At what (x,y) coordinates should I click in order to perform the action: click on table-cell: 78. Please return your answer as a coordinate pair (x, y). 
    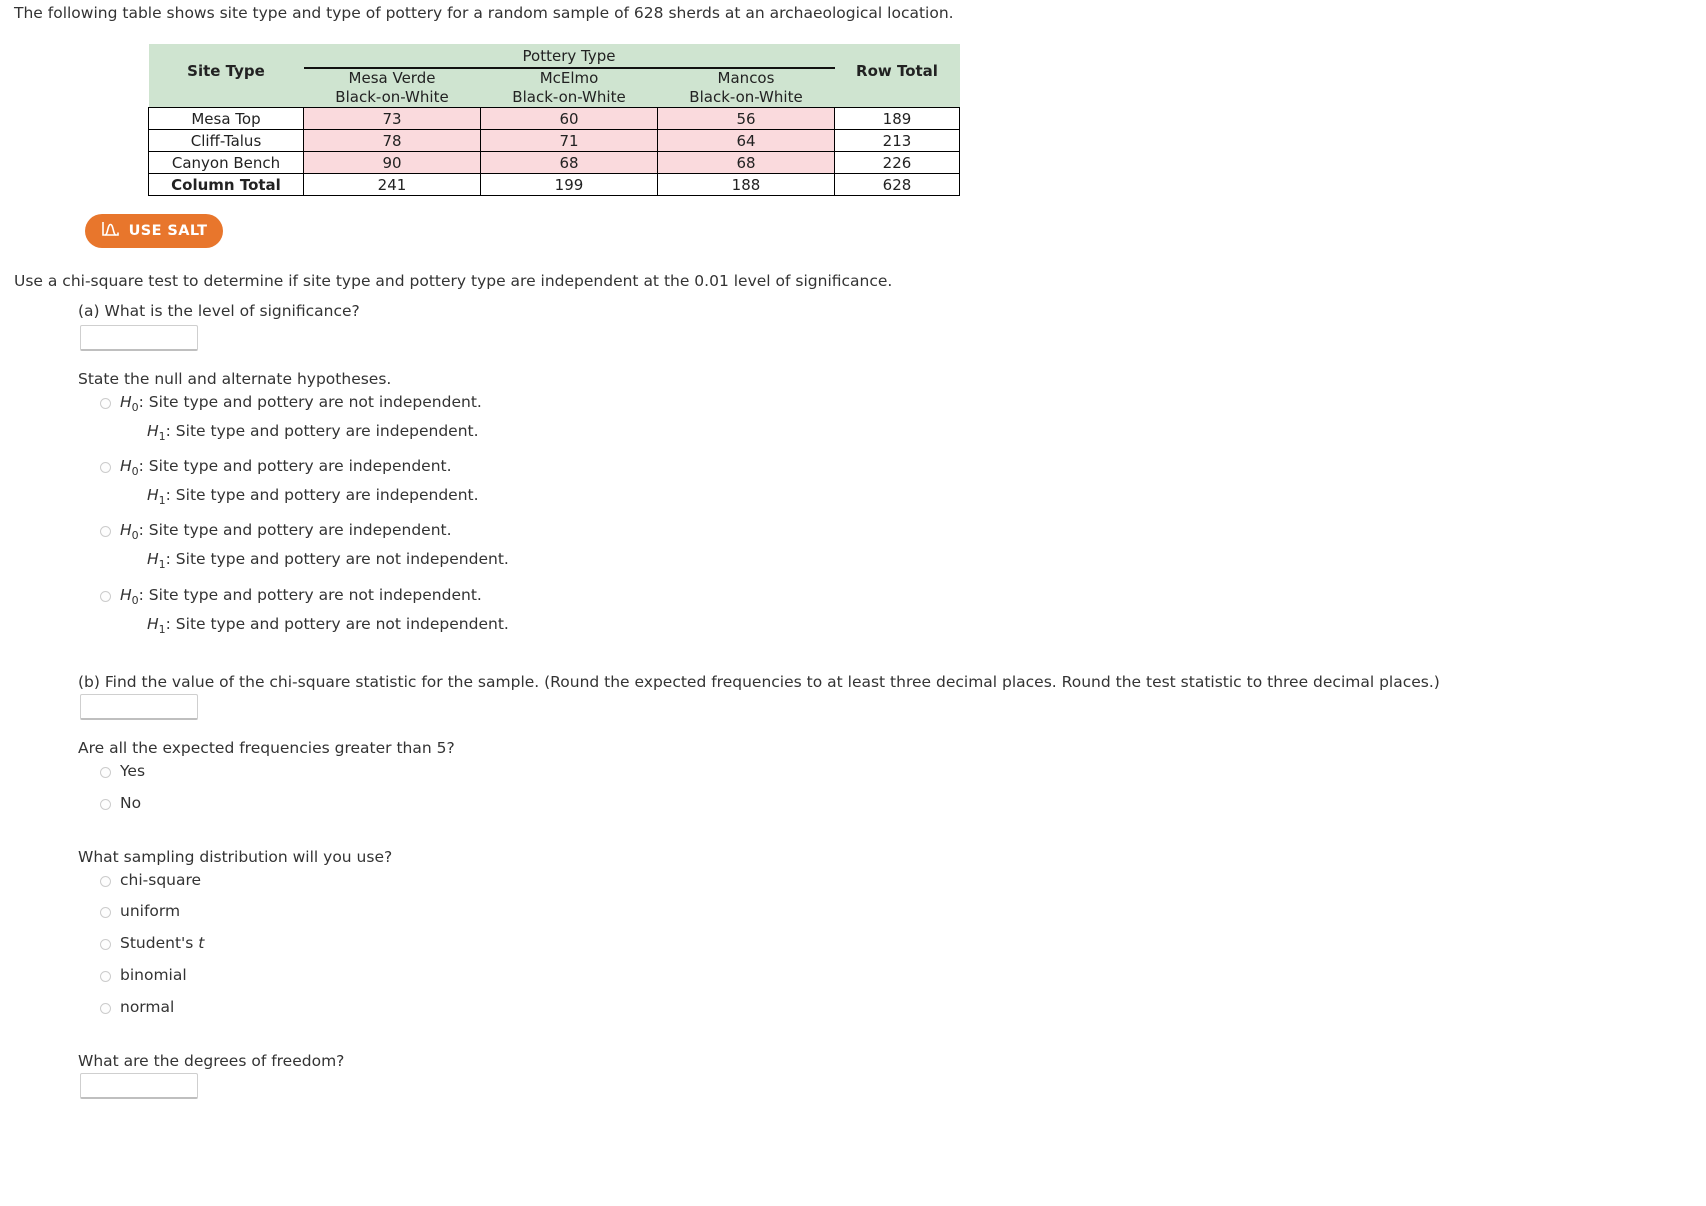
    Looking at the image, I should click on (392, 140).